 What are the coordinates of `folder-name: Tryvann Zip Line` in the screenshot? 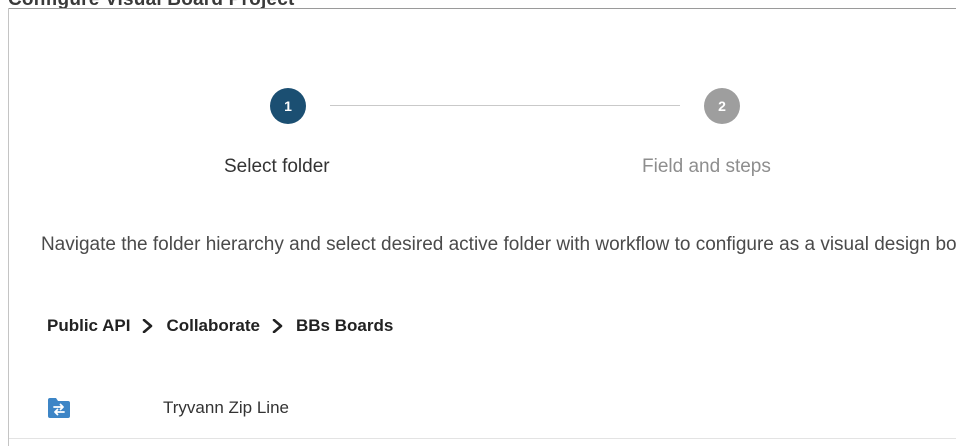 It's located at (226, 407).